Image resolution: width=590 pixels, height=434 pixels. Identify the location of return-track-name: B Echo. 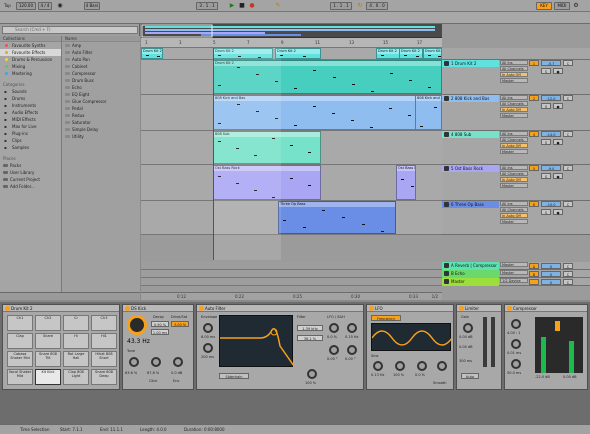
(470, 274).